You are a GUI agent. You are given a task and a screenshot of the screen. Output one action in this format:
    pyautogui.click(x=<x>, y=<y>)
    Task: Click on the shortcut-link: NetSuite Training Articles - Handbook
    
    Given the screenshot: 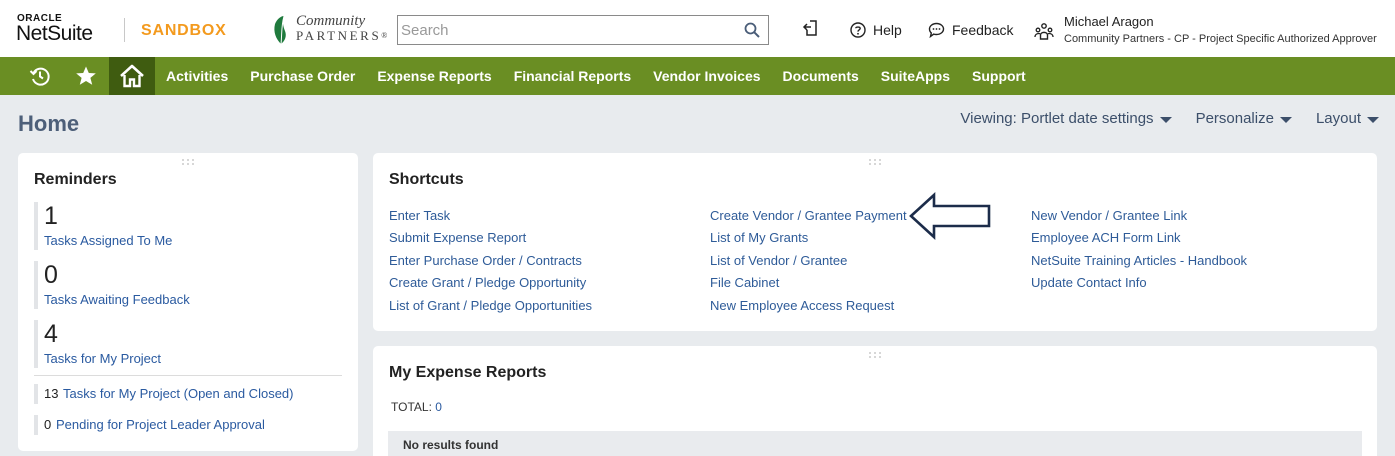 What is the action you would take?
    pyautogui.click(x=1139, y=261)
    